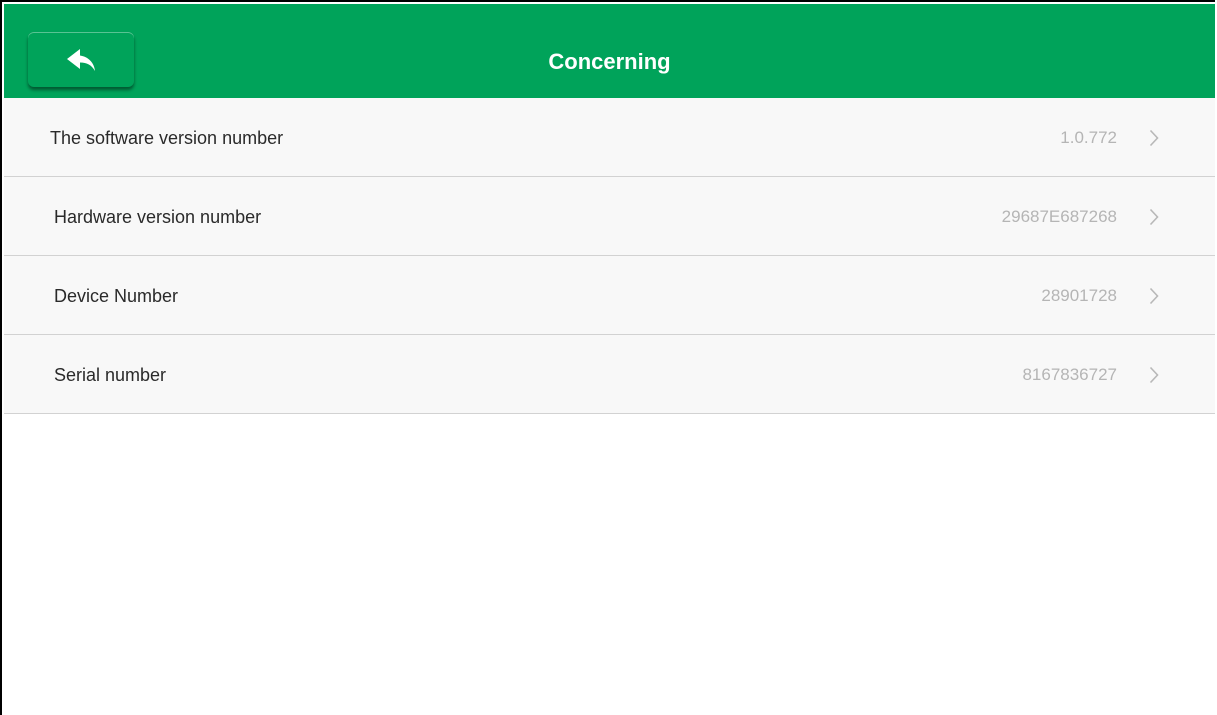  I want to click on item-label: Device Number, so click(116, 296).